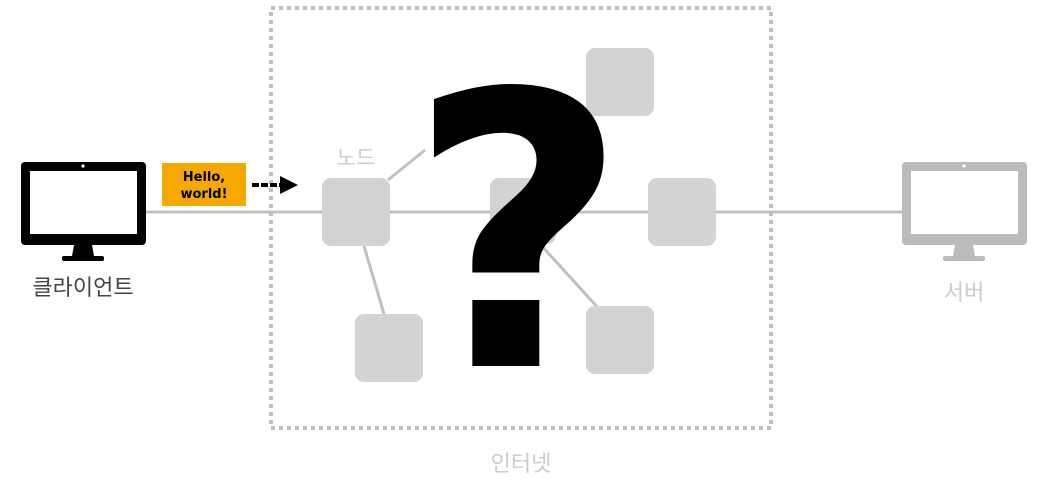 Image resolution: width=1042 pixels, height=494 pixels. What do you see at coordinates (82, 288) in the screenshot?
I see `client-label: 클라이언트` at bounding box center [82, 288].